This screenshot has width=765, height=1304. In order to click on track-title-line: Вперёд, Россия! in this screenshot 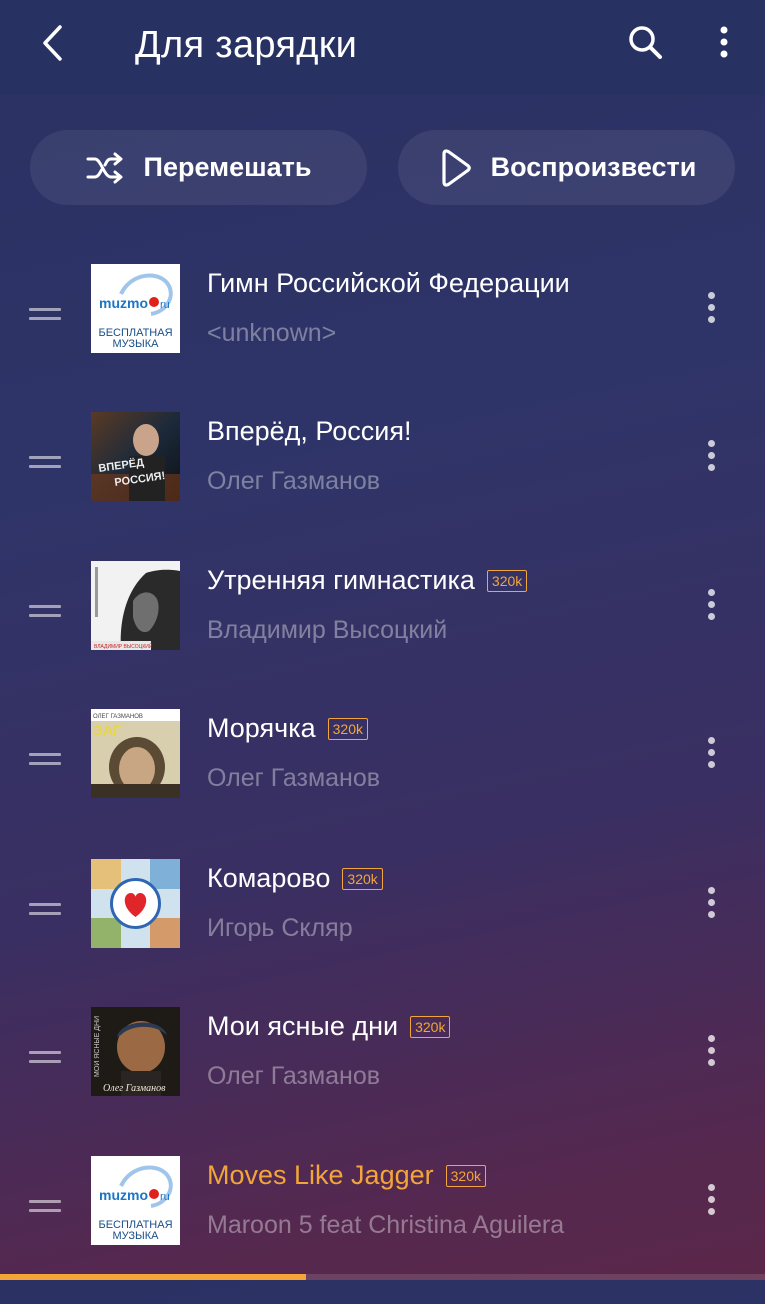, I will do `click(309, 431)`.